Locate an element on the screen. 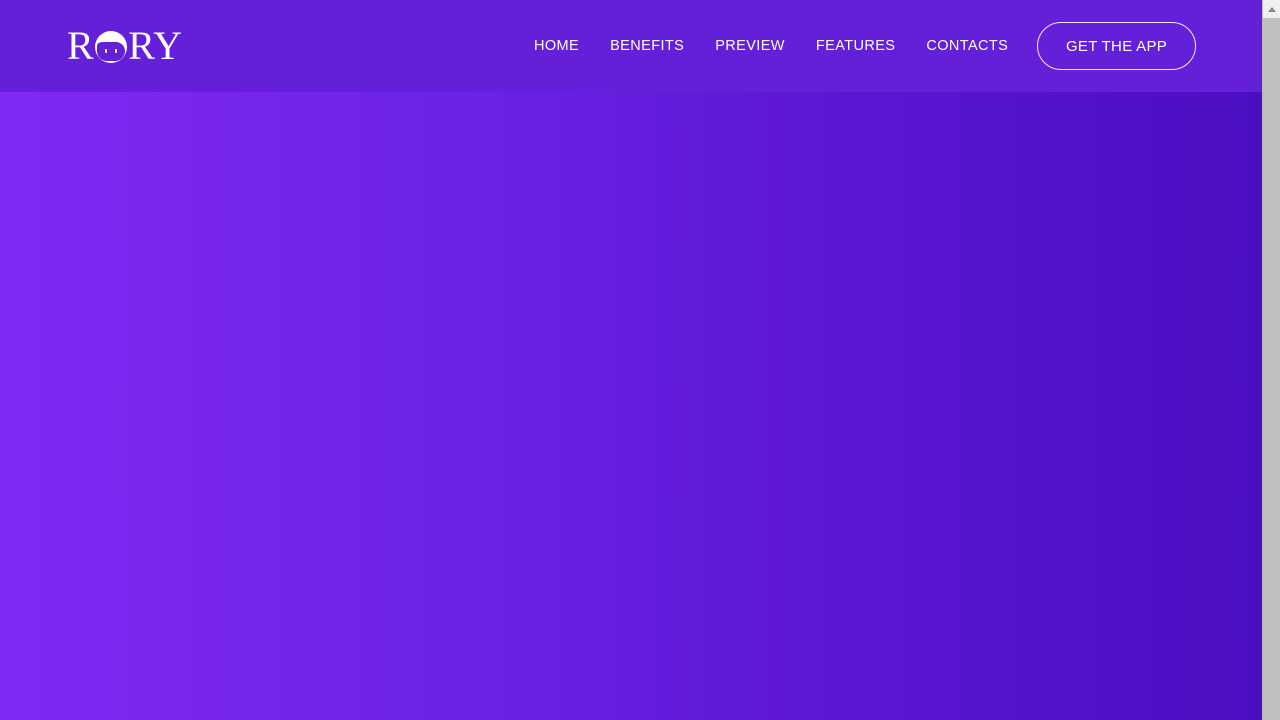 This screenshot has width=1280, height=720. triangle-up-icon is located at coordinates (1271, 9).